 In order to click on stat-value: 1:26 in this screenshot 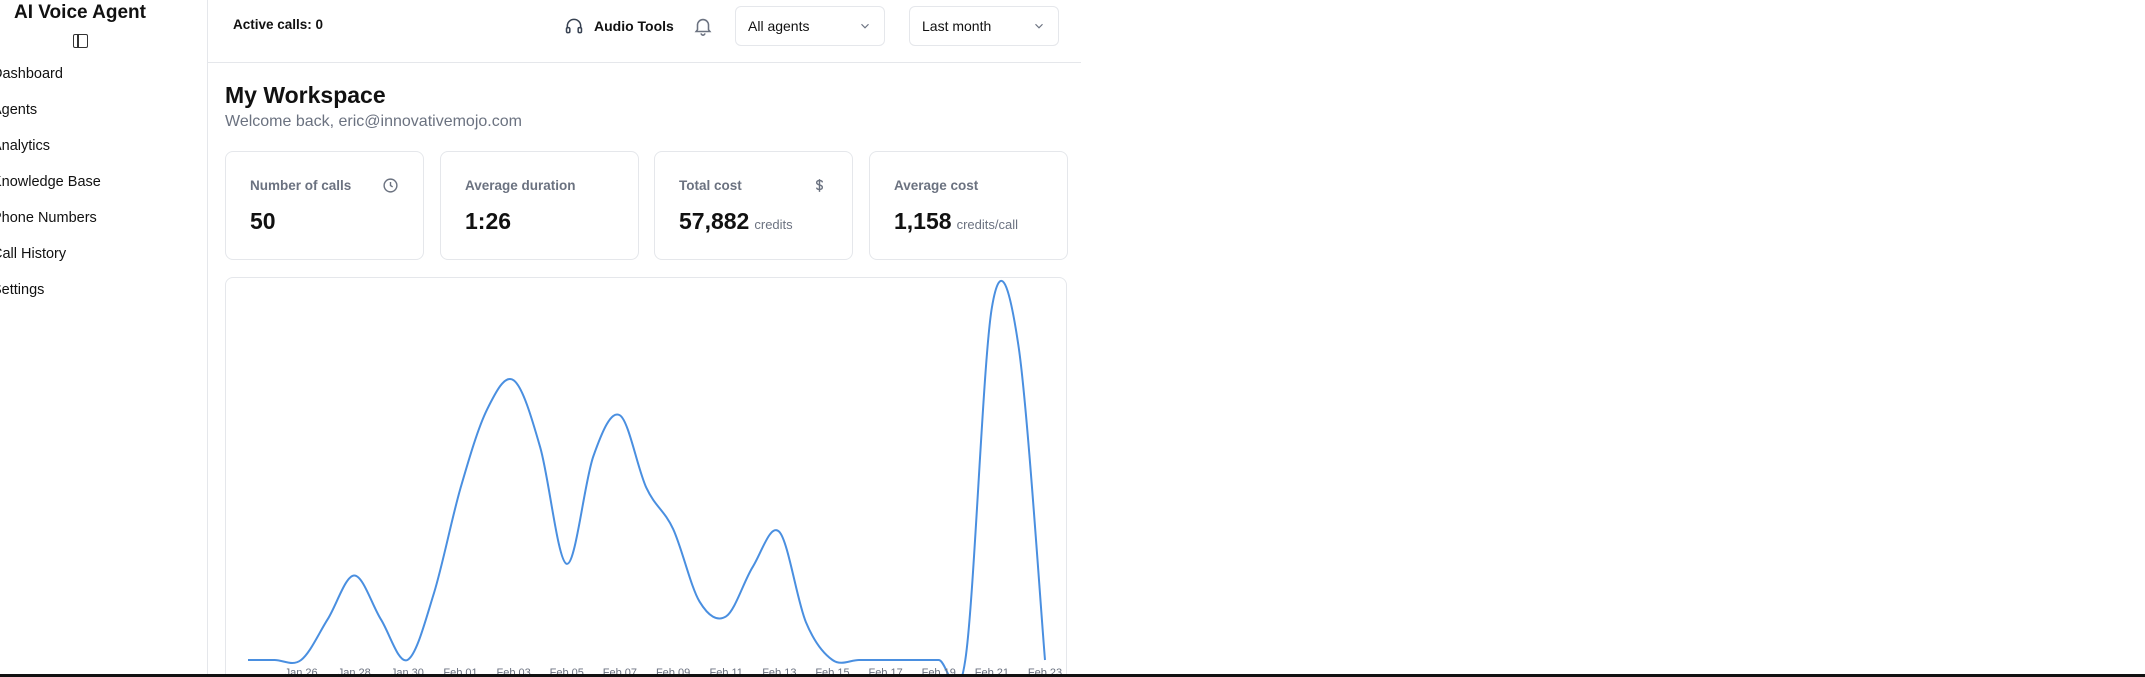, I will do `click(488, 221)`.